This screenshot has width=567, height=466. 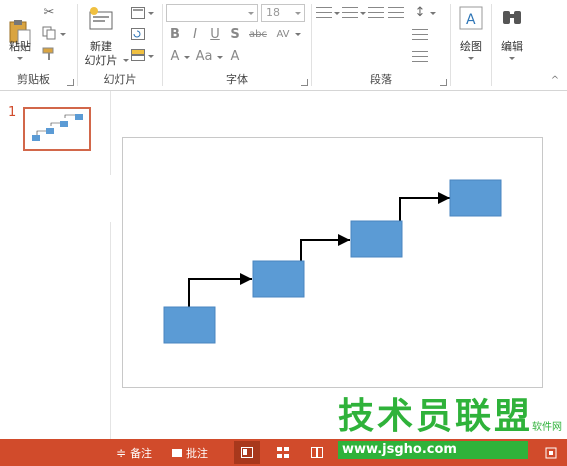 I want to click on font-color-dropdown-icon, so click(x=187, y=57).